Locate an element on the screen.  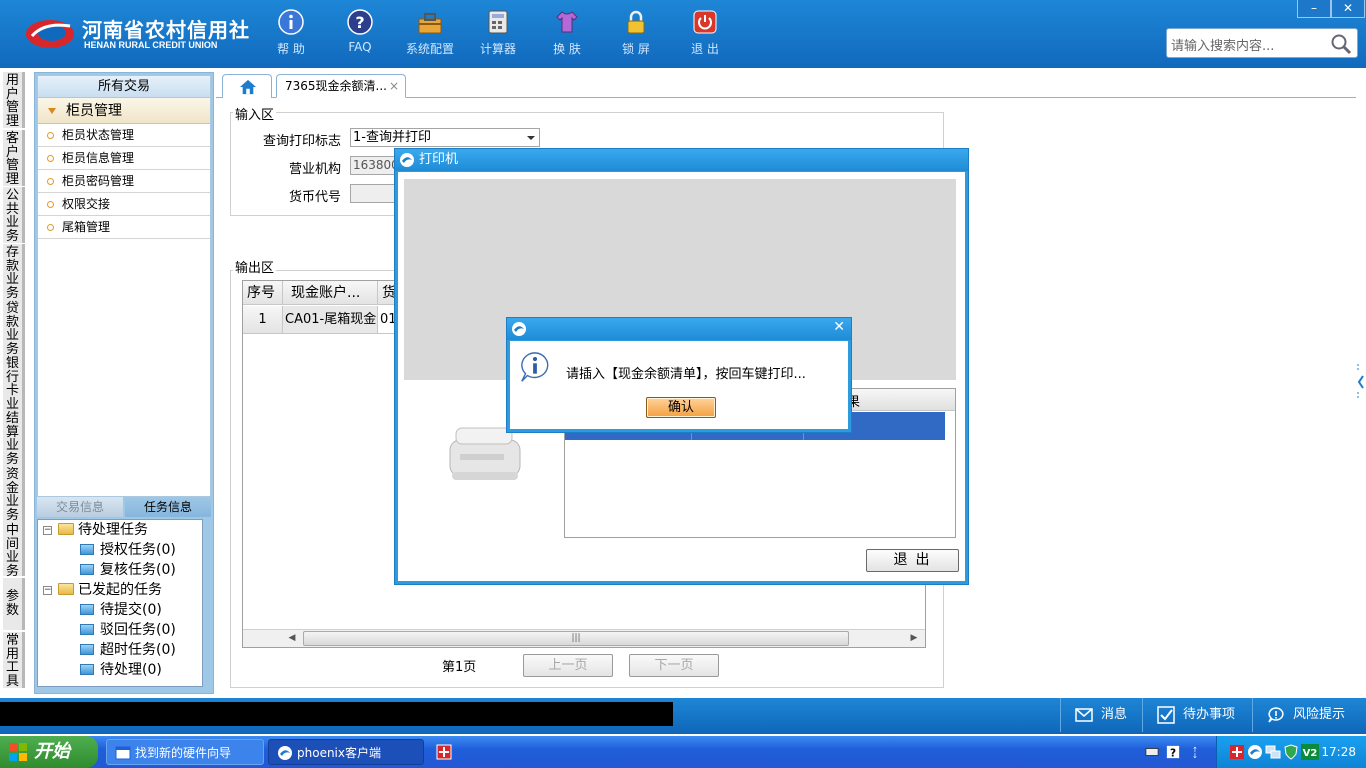
svg-text: V2 is located at coordinates (1310, 753).